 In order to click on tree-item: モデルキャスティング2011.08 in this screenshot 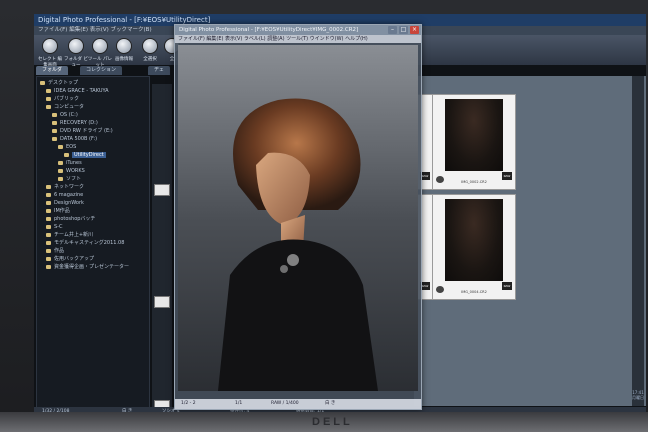, I will do `click(80, 243)`.